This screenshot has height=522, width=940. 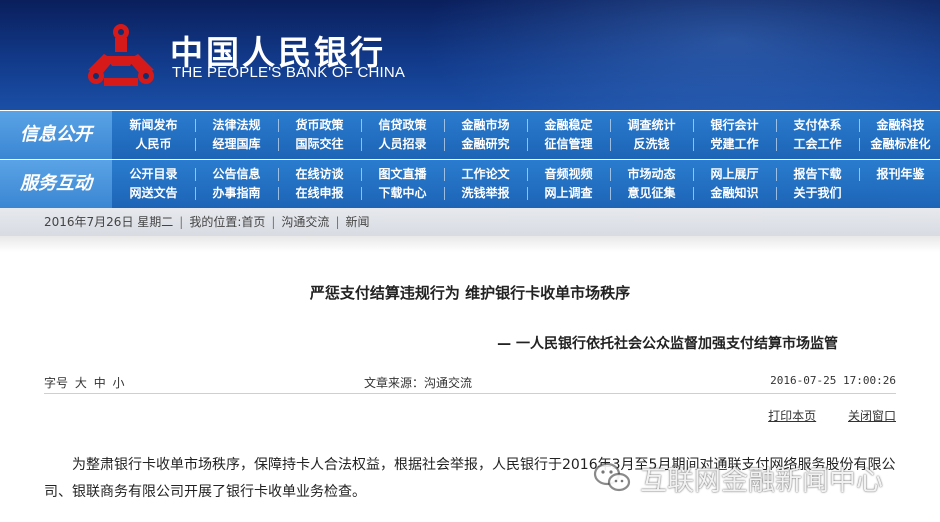 I want to click on nav-link: 党建工作, so click(x=734, y=144).